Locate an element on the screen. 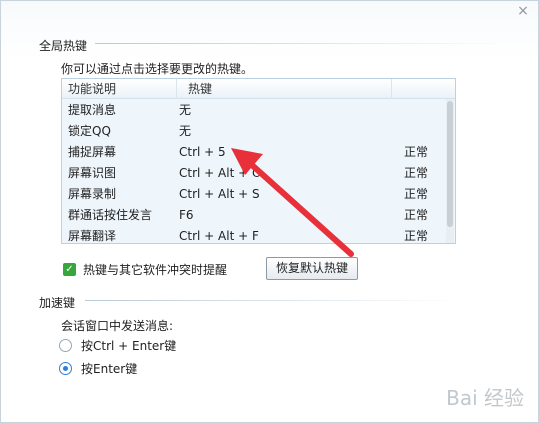 The height and width of the screenshot is (423, 539). radio-ctrl-enter-button is located at coordinates (65, 345).